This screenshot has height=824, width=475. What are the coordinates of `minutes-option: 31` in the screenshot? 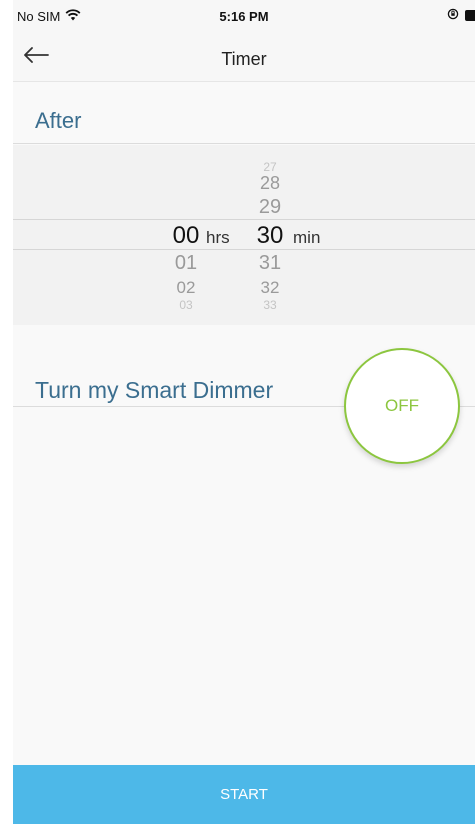 It's located at (270, 263).